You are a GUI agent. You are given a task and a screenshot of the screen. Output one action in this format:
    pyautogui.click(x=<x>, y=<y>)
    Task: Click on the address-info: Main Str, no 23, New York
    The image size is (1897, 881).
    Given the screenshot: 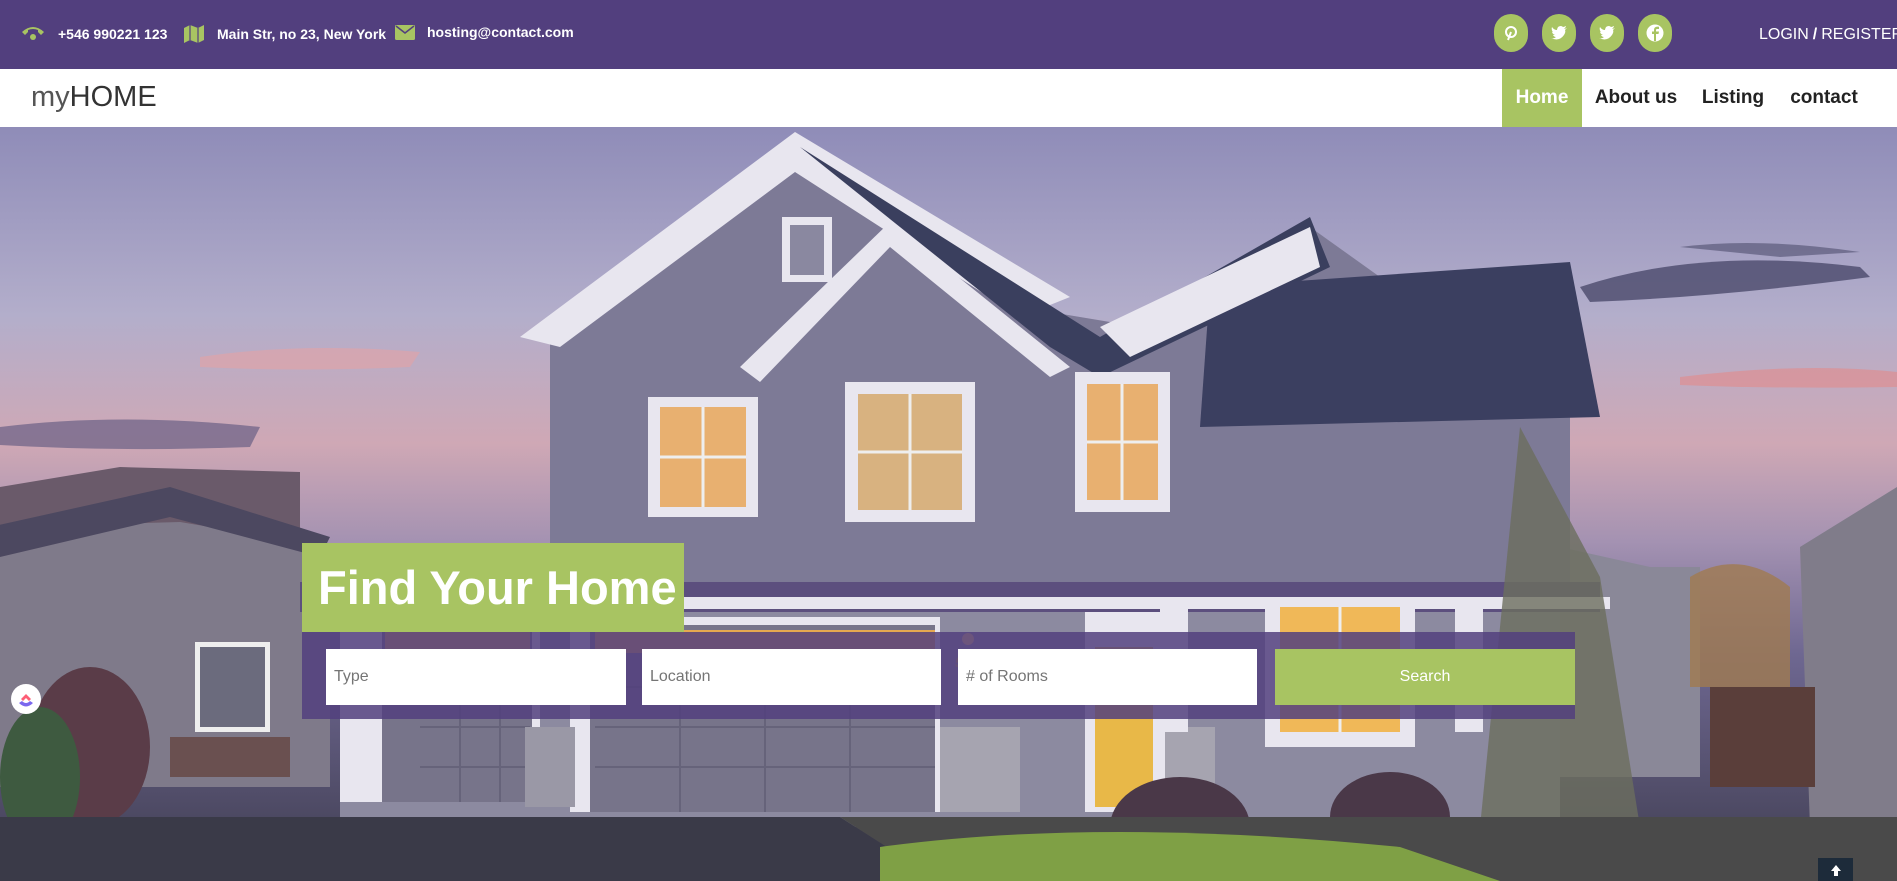 What is the action you would take?
    pyautogui.click(x=284, y=34)
    